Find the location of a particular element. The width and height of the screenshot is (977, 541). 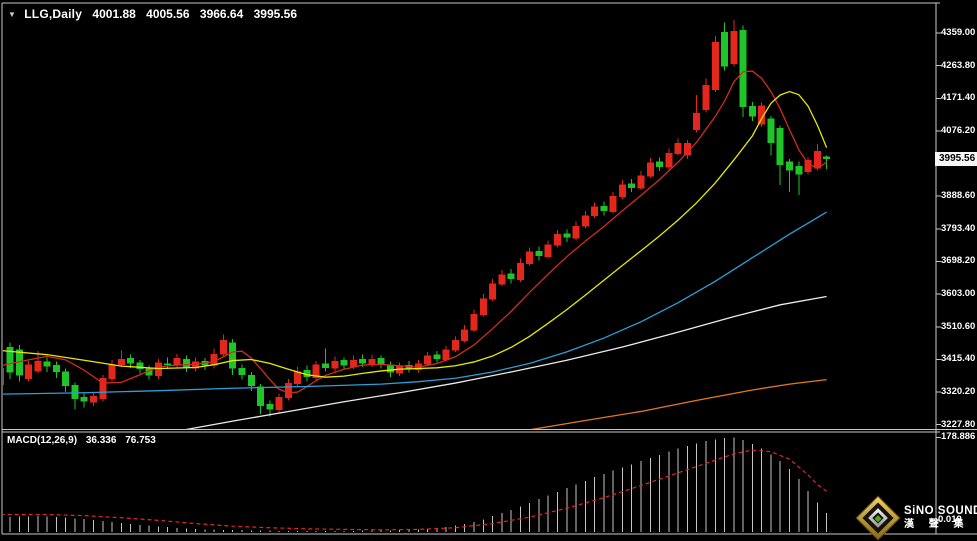

macd-signal-line is located at coordinates (415, 490).